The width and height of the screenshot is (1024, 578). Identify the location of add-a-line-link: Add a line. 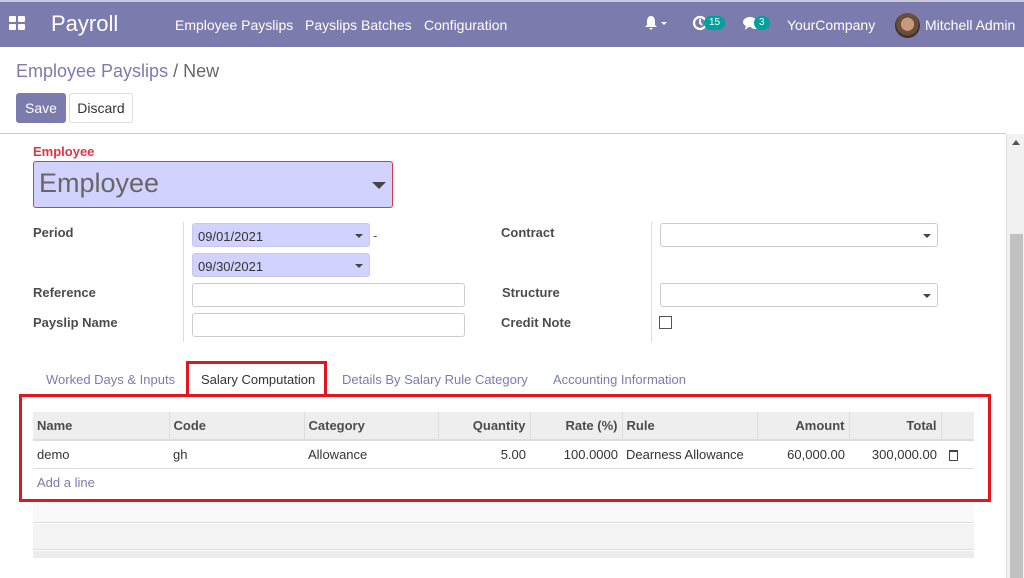
(66, 482).